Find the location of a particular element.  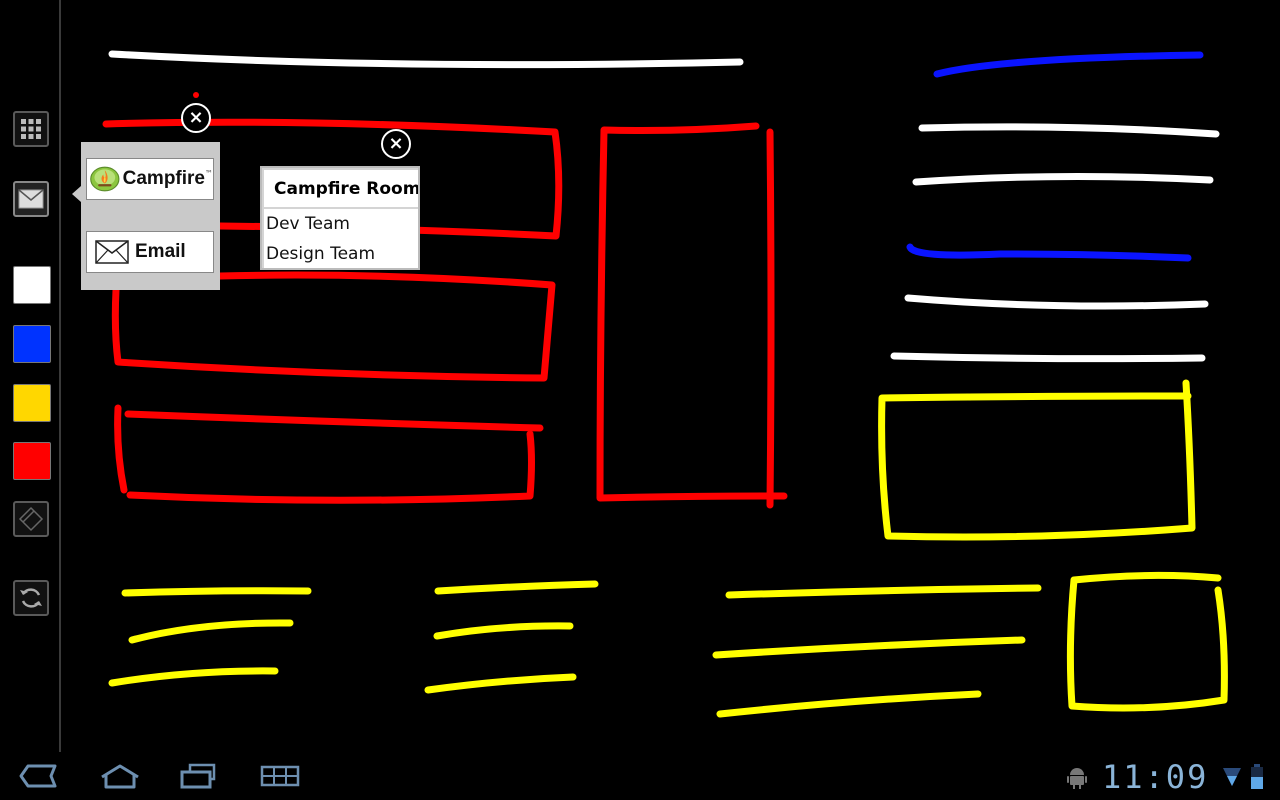

sidebar-divider is located at coordinates (60, 376).